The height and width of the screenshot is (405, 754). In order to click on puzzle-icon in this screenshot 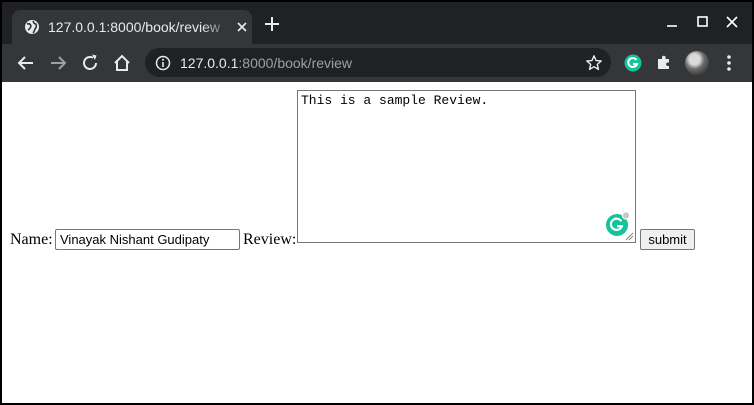, I will do `click(664, 63)`.